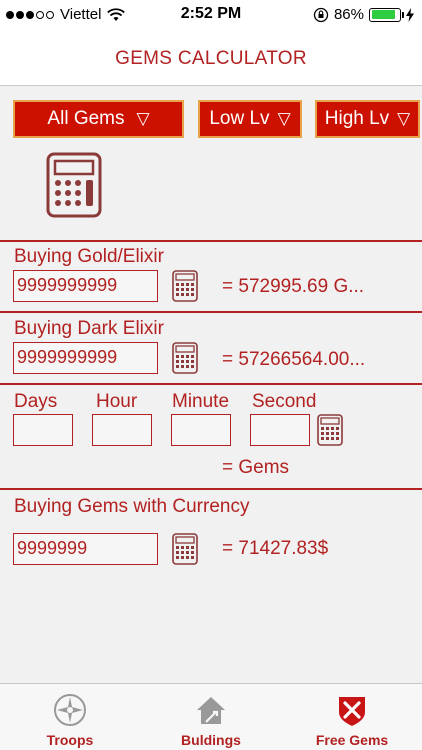 The height and width of the screenshot is (750, 422). I want to click on free-gems-icon, so click(352, 711).